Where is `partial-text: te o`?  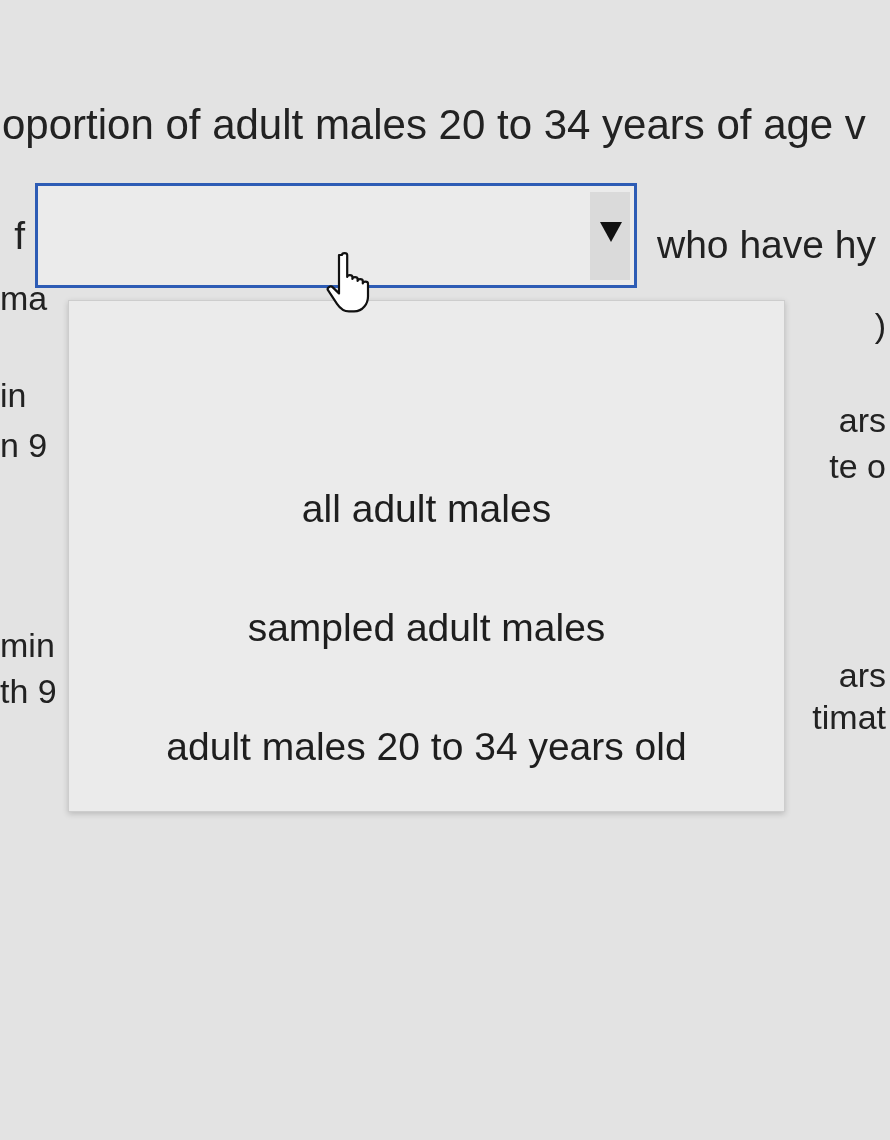 partial-text: te o is located at coordinates (857, 466).